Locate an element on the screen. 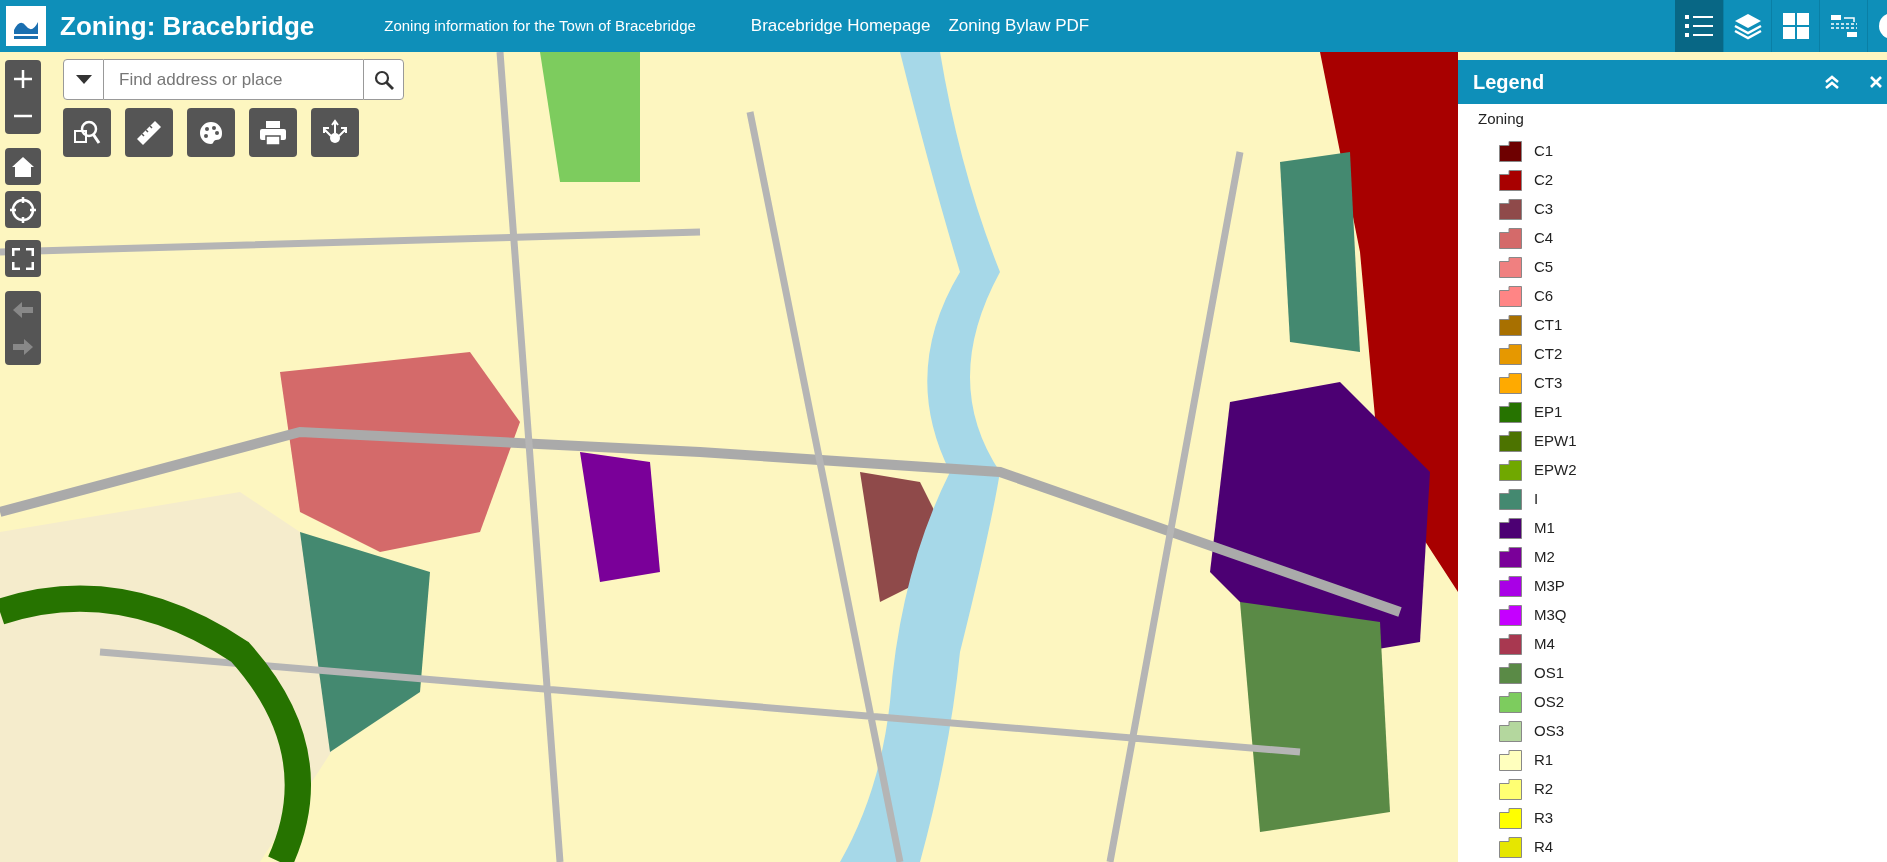 This screenshot has width=1887, height=862. legend-label: C5 is located at coordinates (1544, 267).